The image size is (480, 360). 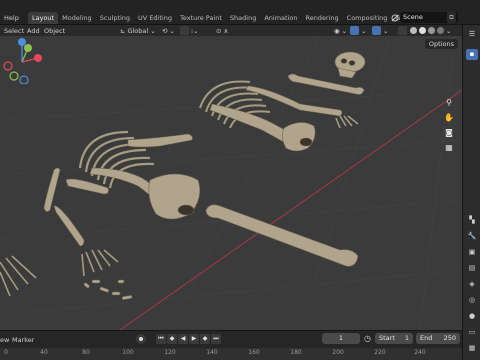 What do you see at coordinates (24, 79) in the screenshot?
I see `neg-z-axis-handle` at bounding box center [24, 79].